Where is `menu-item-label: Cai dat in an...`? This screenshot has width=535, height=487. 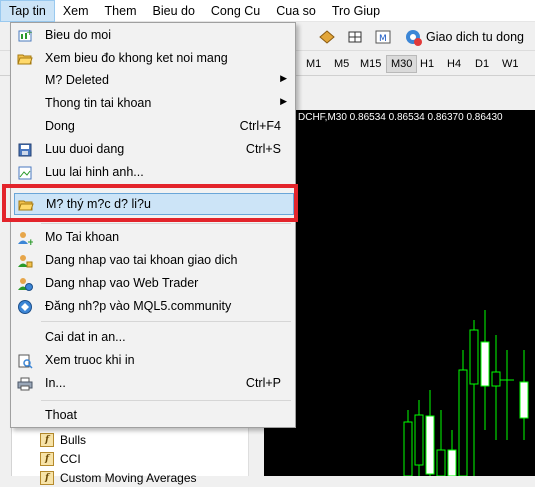 menu-item-label: Cai dat in an... is located at coordinates (85, 337).